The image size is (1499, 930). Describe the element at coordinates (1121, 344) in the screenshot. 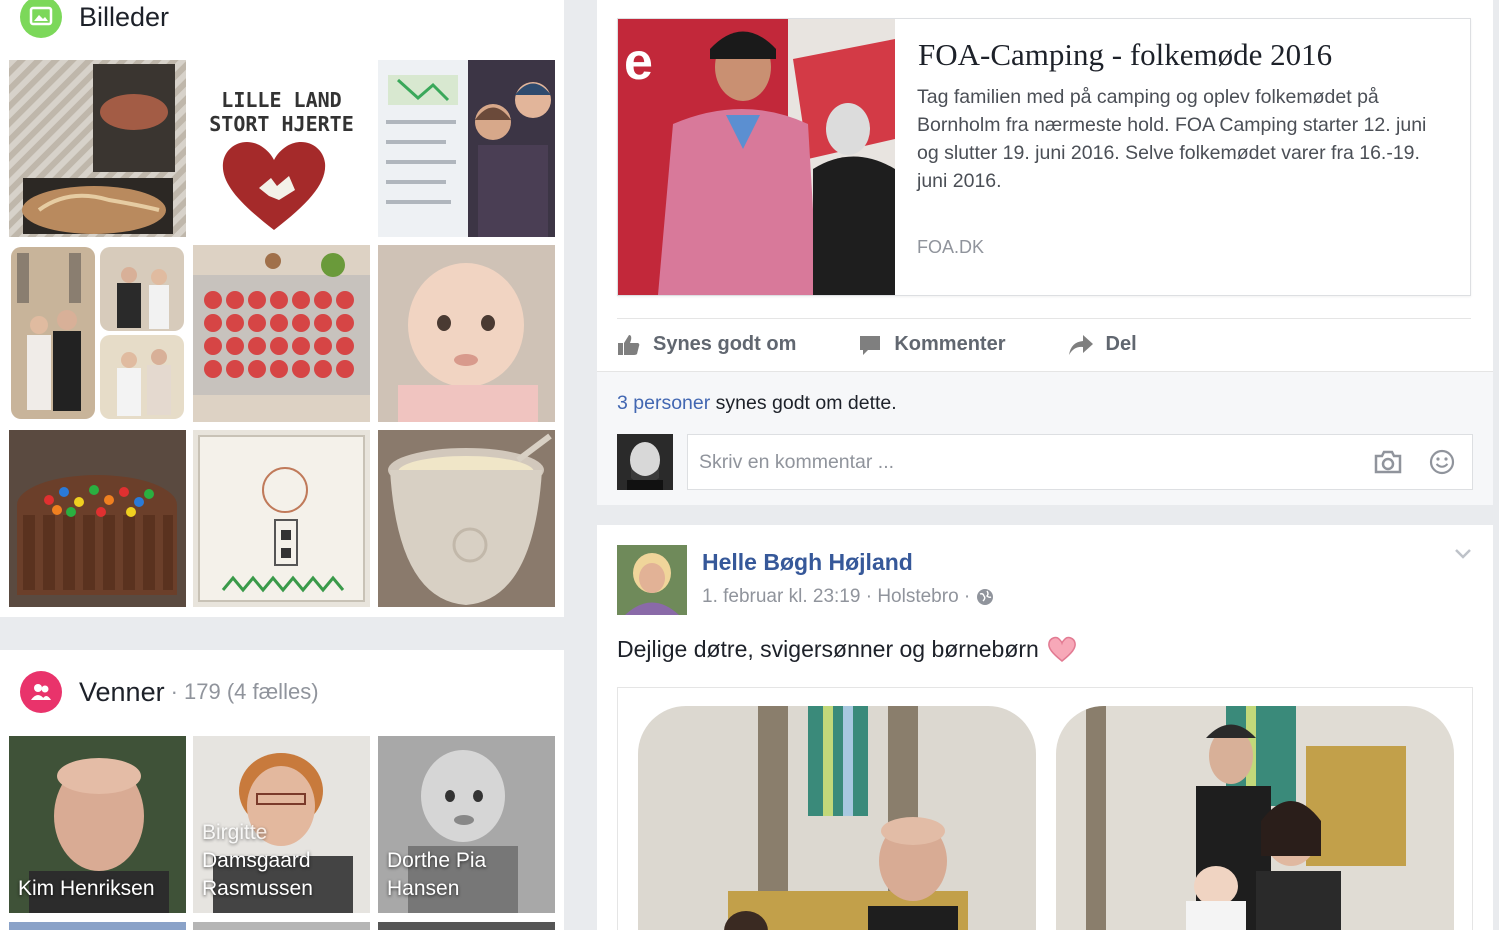

I see `share-button-label: Del` at that location.